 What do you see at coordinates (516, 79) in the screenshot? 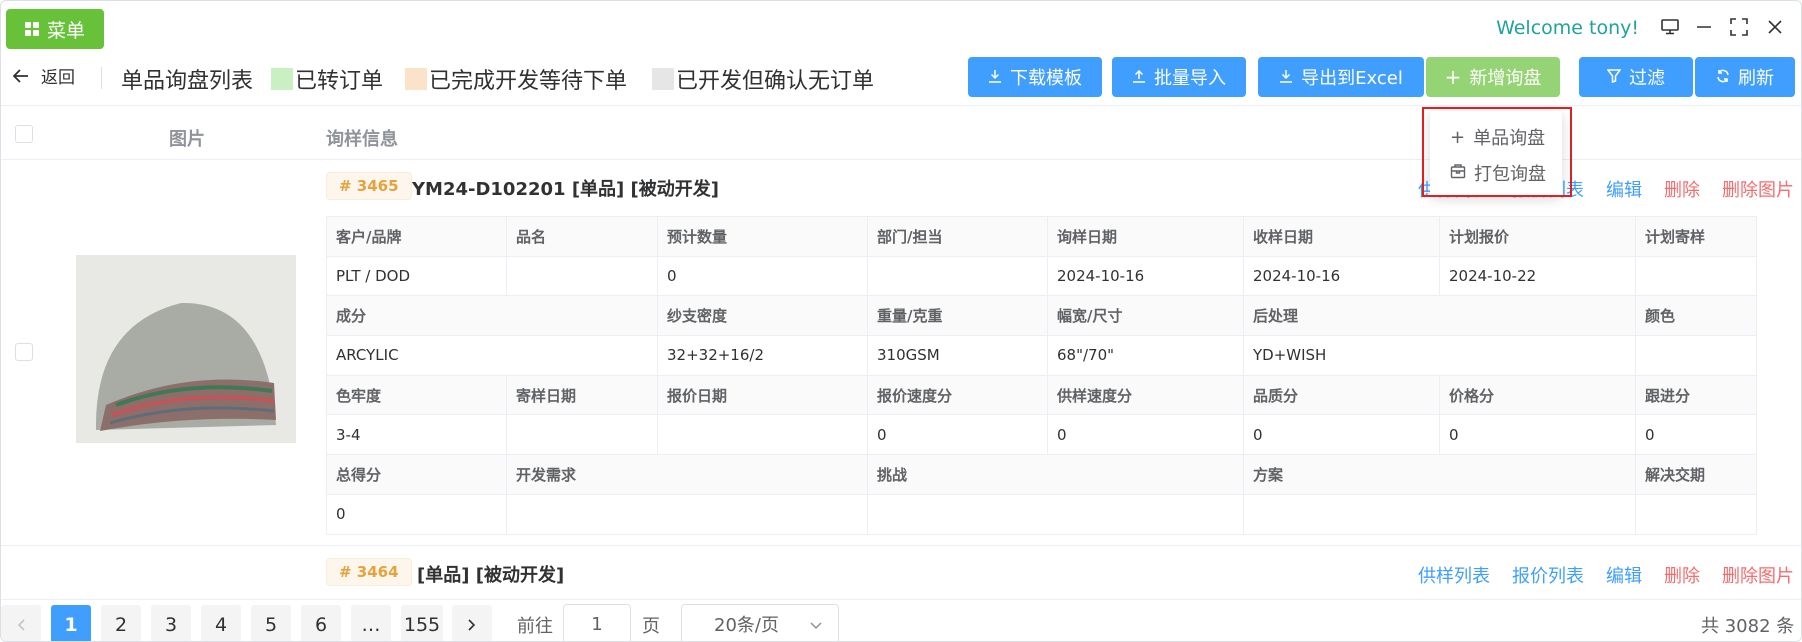
I see `legend-waiting: 已完成开发等待下单` at bounding box center [516, 79].